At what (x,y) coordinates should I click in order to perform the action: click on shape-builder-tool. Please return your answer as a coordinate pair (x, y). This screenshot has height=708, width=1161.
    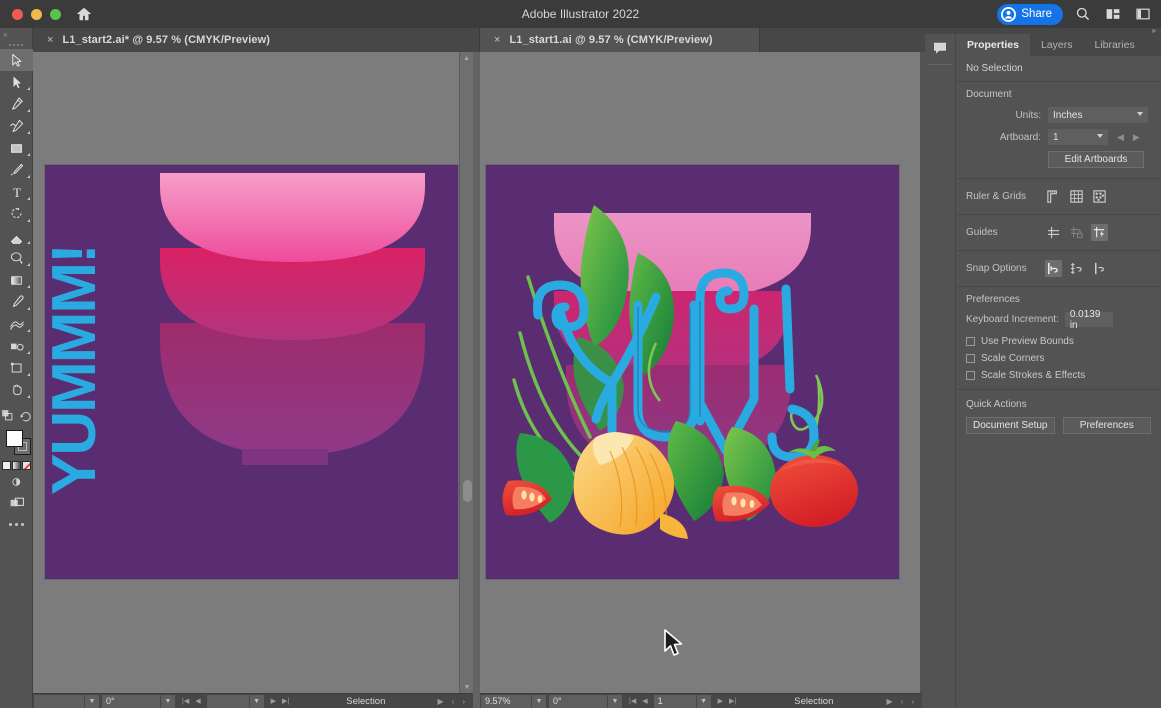
    Looking at the image, I should click on (16, 236).